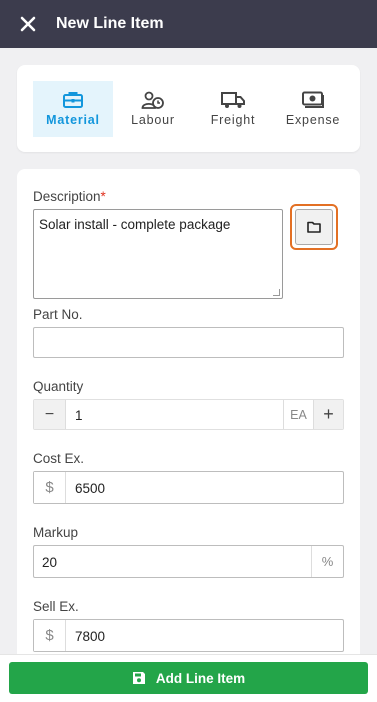 This screenshot has height=702, width=377. Describe the element at coordinates (73, 109) in the screenshot. I see `tab-material: Material` at that location.